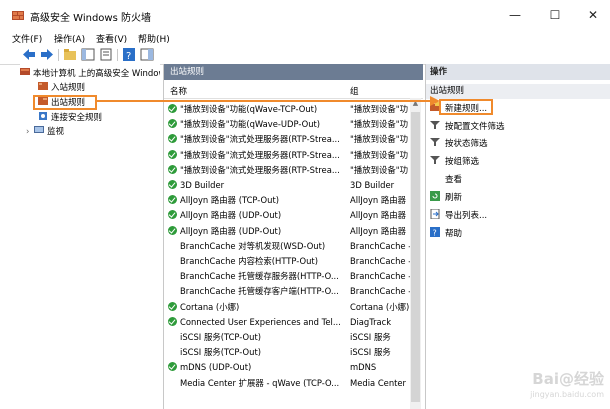 The width and height of the screenshot is (610, 409). Describe the element at coordinates (515, 15) in the screenshot. I see `minimize-button: —` at that location.